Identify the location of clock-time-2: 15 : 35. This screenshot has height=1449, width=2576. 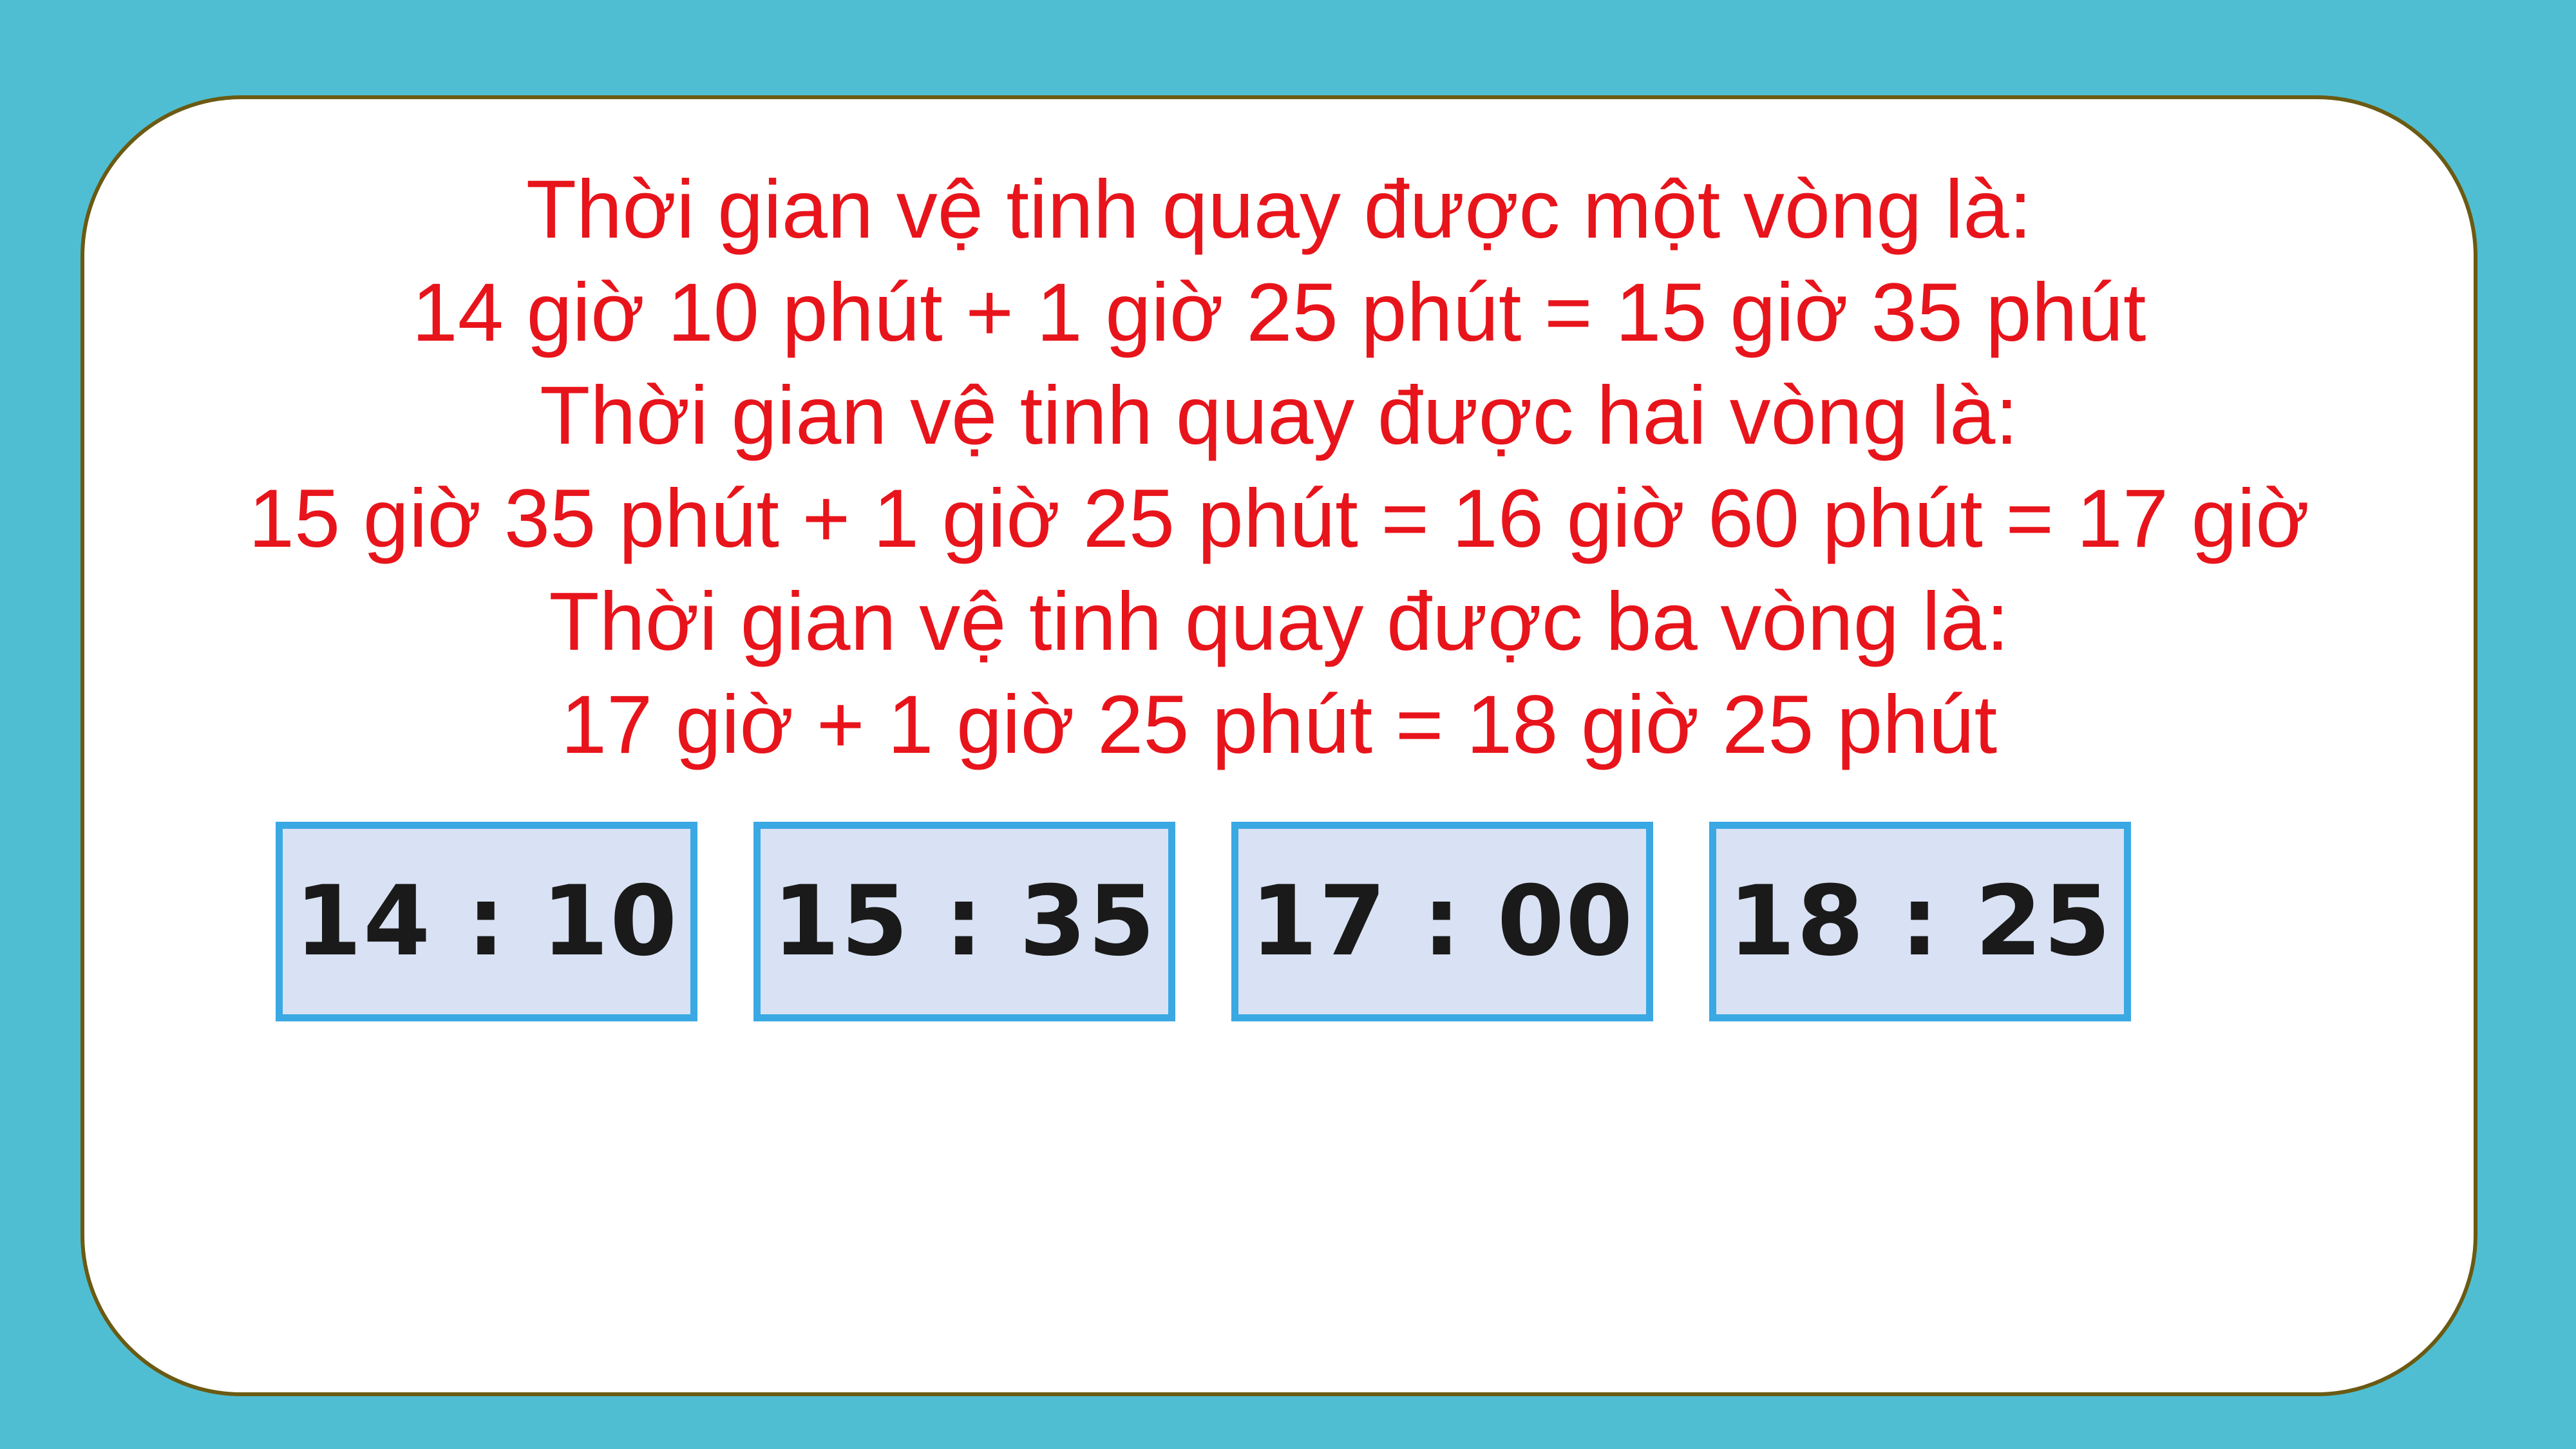
(965, 922).